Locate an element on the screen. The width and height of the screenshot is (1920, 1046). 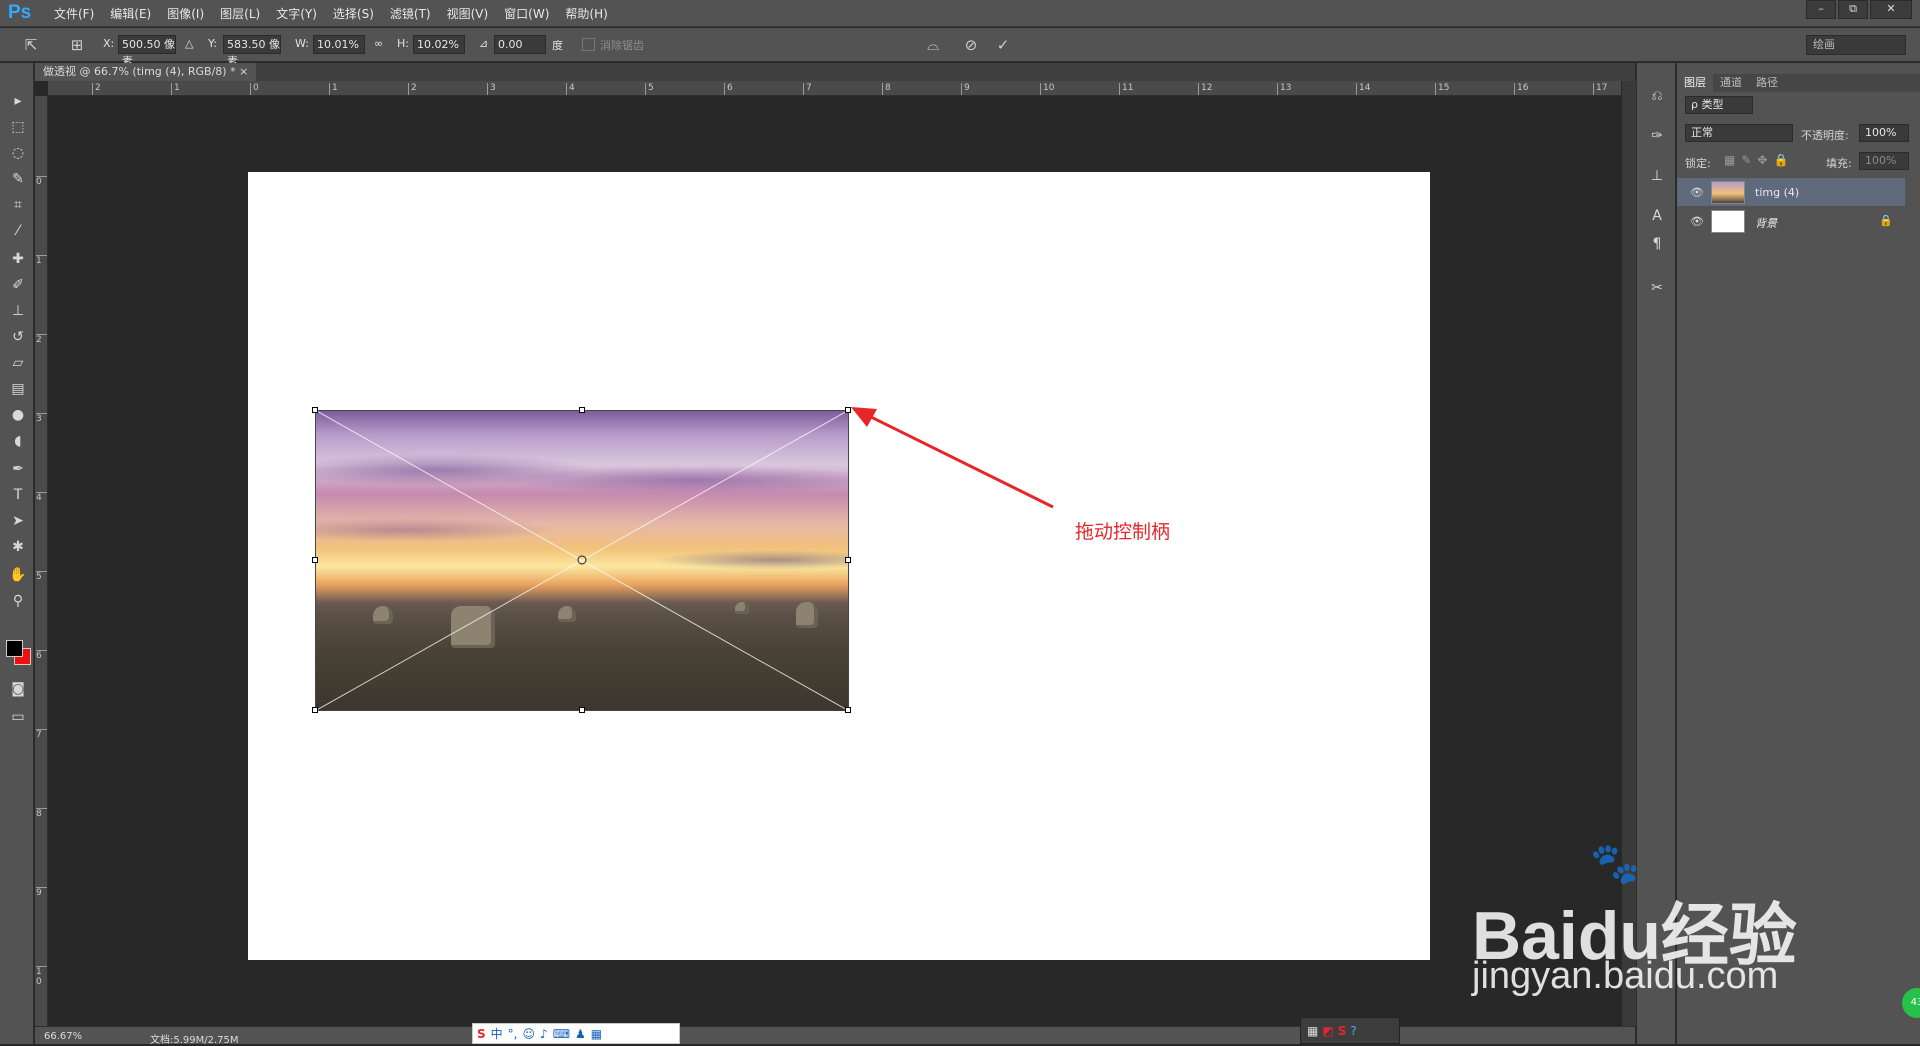
skin-icon: ♟ is located at coordinates (580, 1034).